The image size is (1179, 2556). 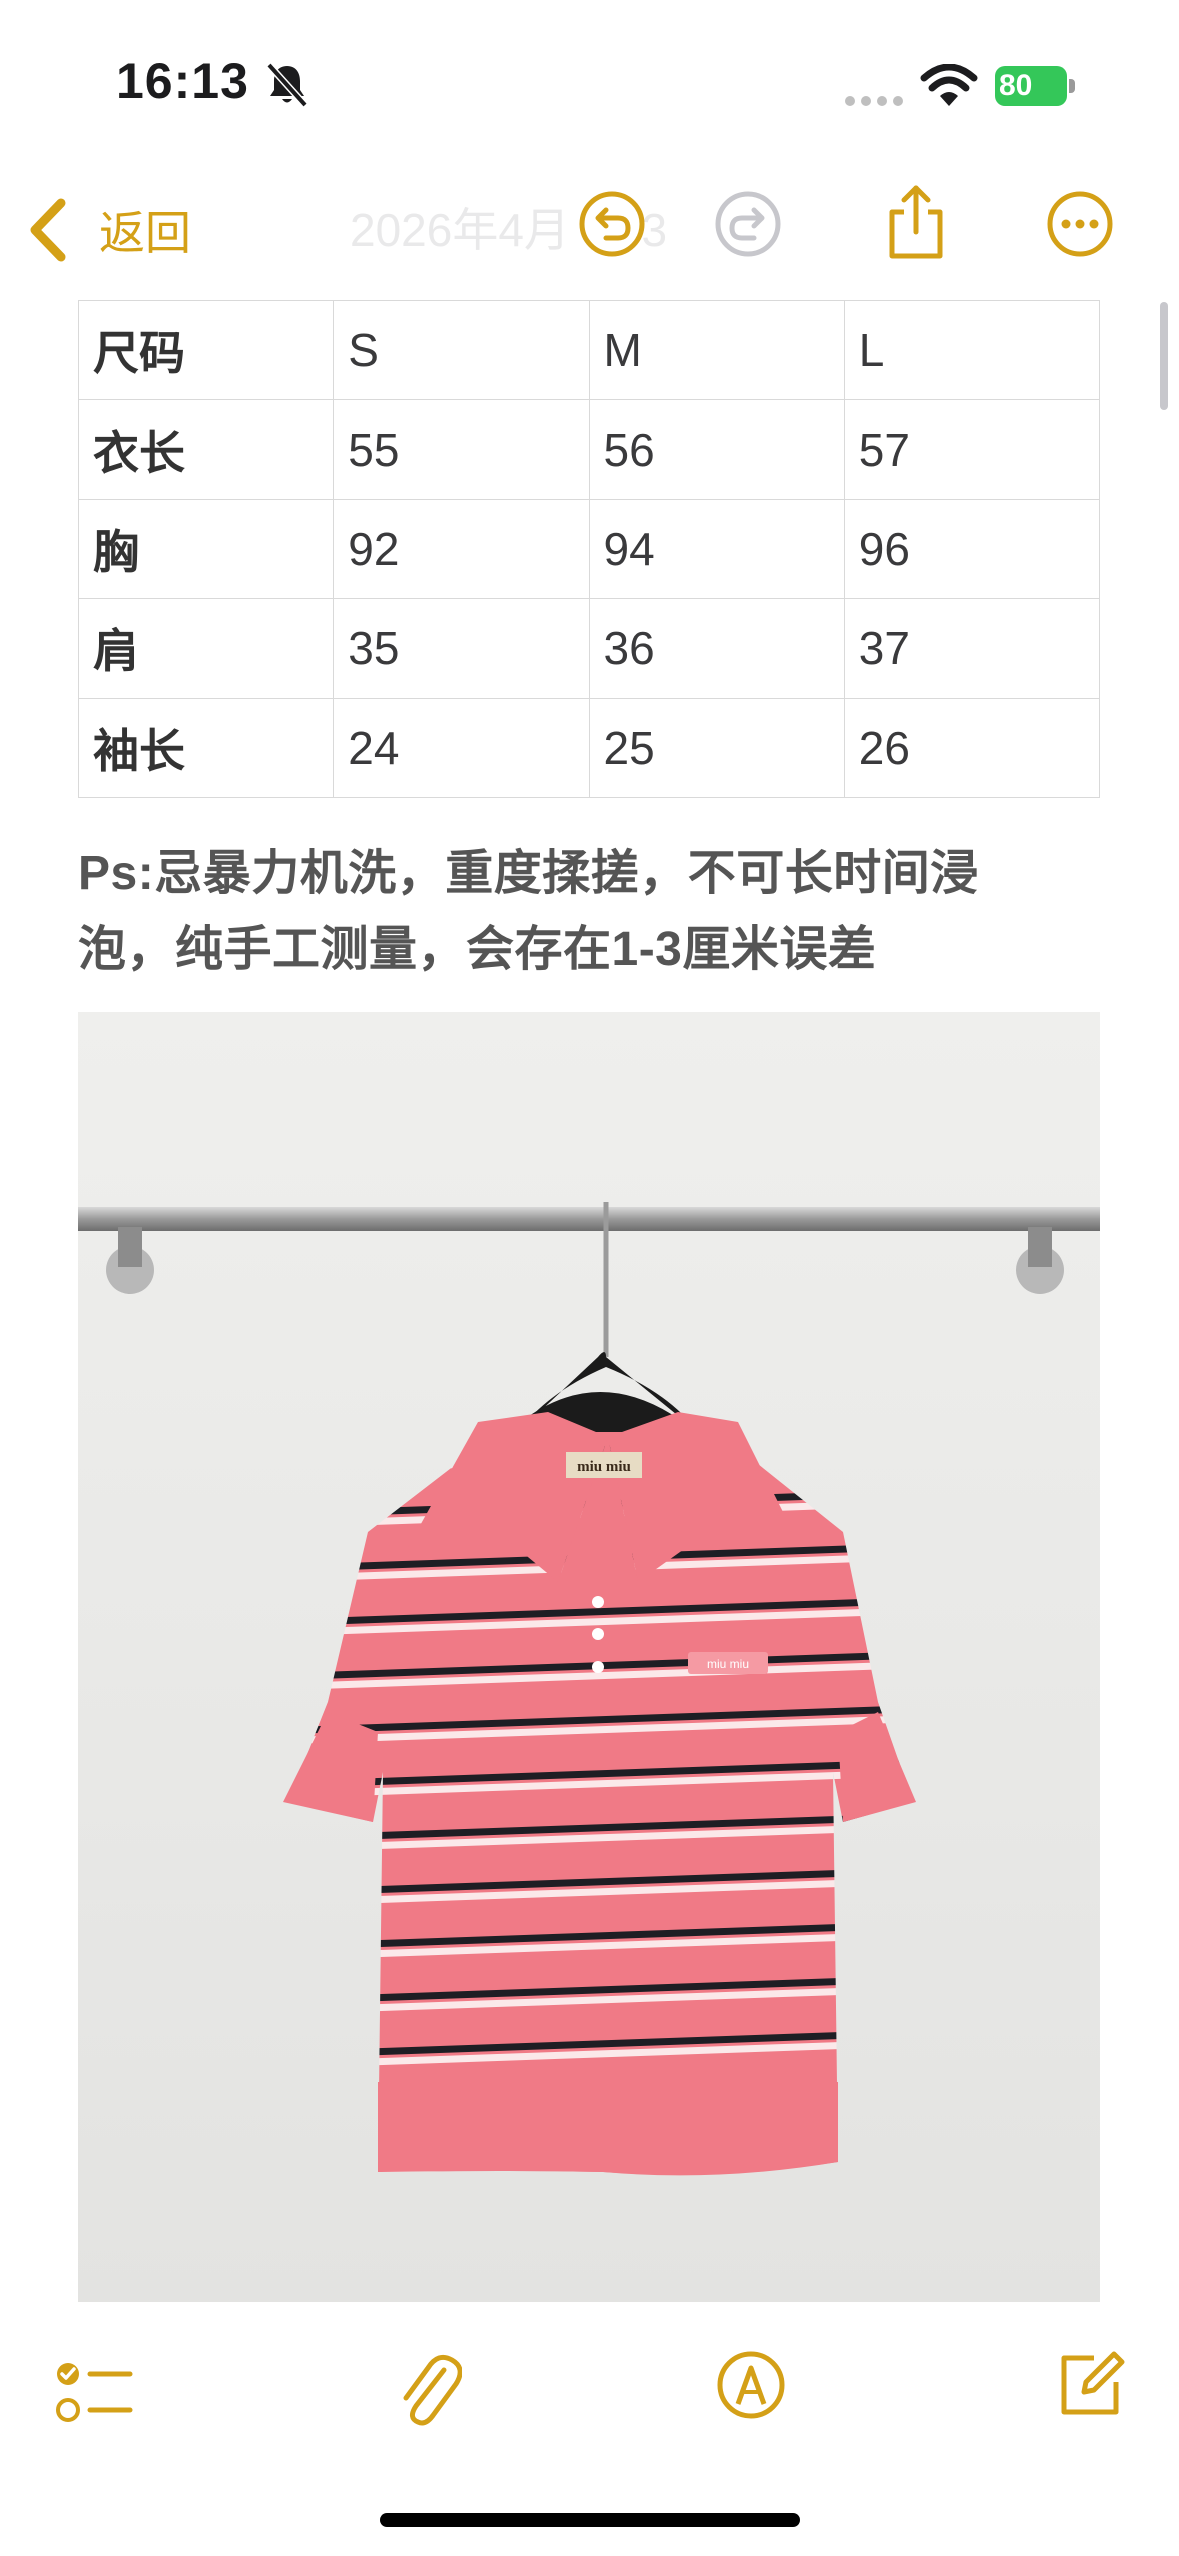 I want to click on neck-label-text: miu miu, so click(x=604, y=1467).